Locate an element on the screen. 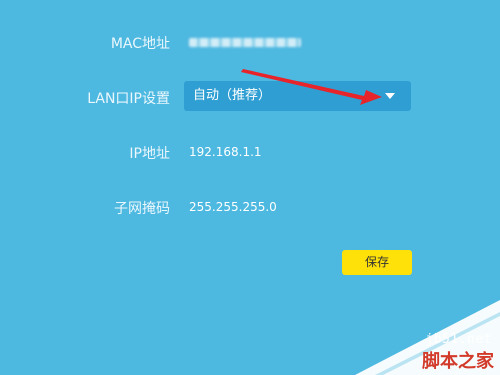 Image resolution: width=500 pixels, height=375 pixels. lan-ip-setting-label: LAN口IP设置 is located at coordinates (128, 99).